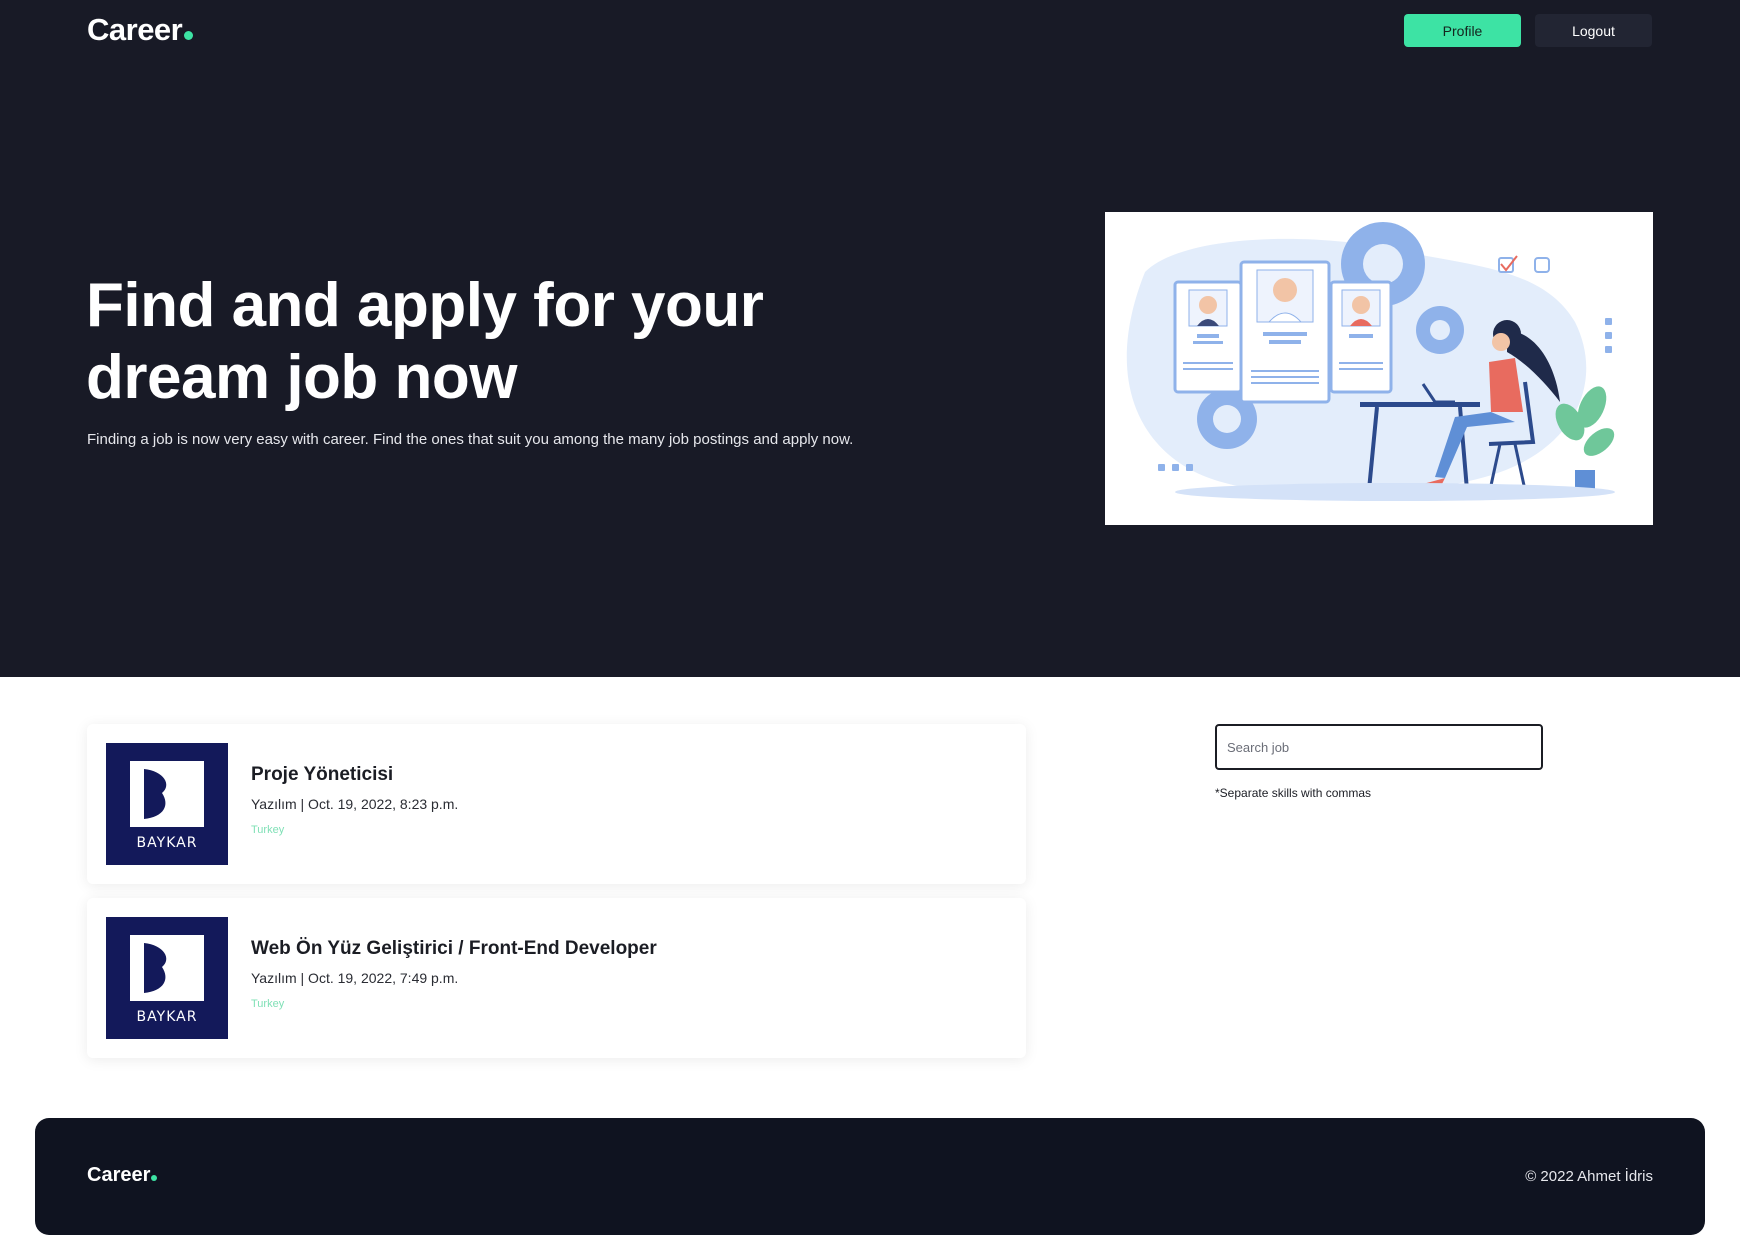 This screenshot has width=1740, height=1257. What do you see at coordinates (154, 1178) in the screenshot?
I see `footer-logo-dot` at bounding box center [154, 1178].